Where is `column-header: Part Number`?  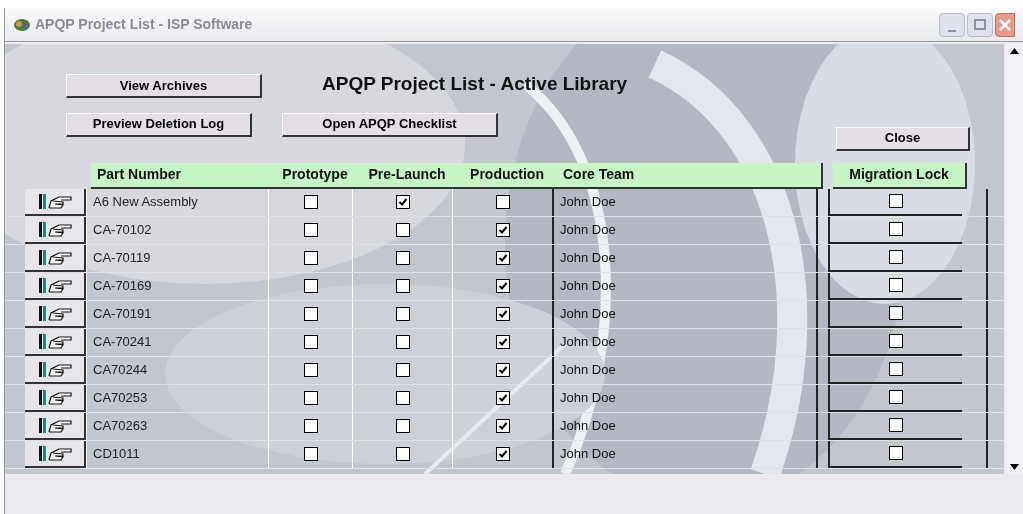
column-header: Part Number is located at coordinates (182, 175).